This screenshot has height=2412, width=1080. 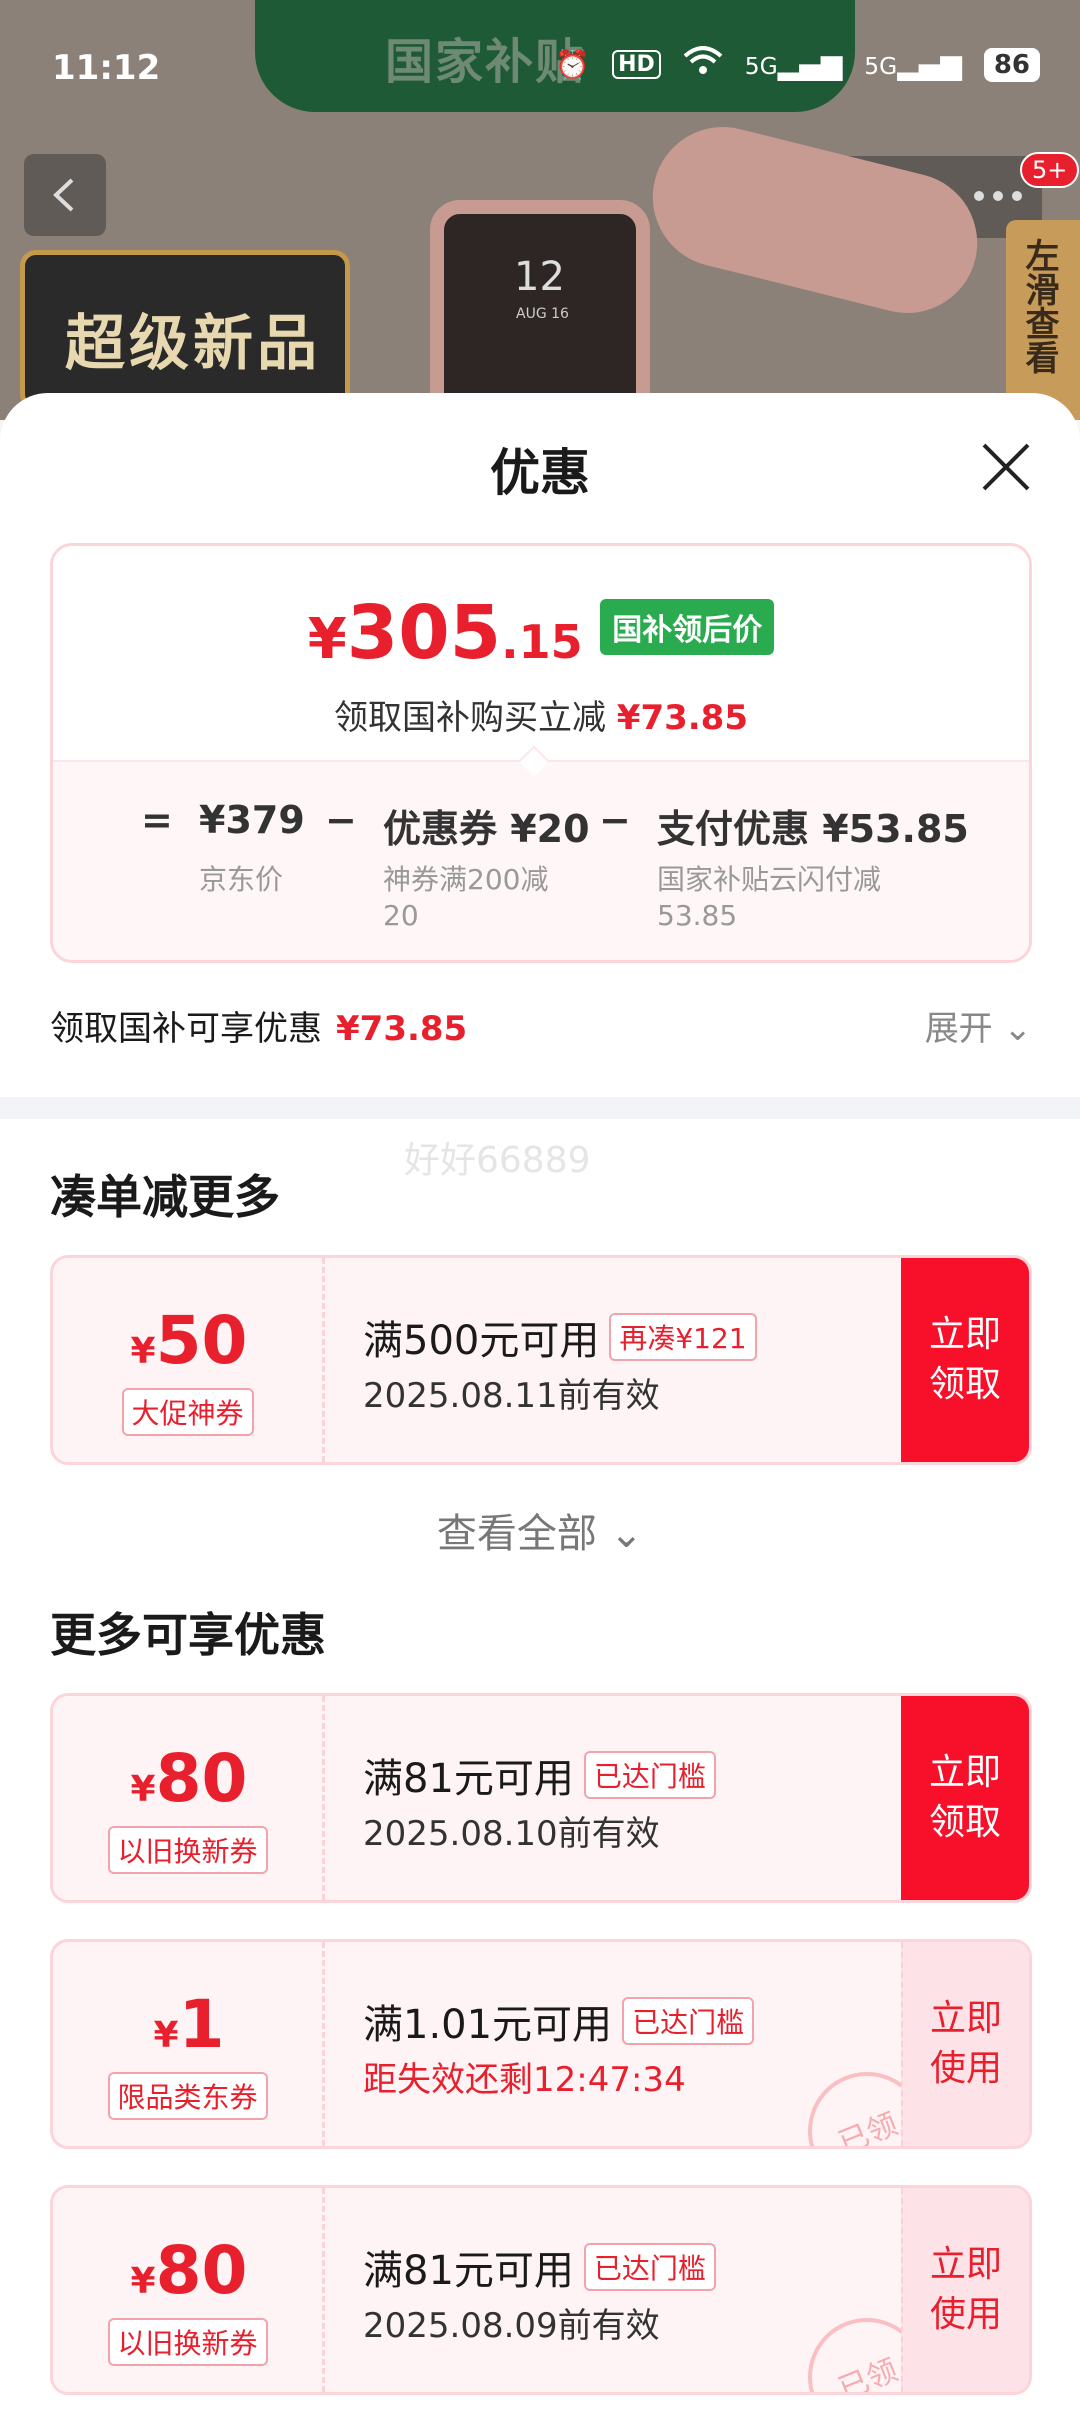 What do you see at coordinates (486, 829) in the screenshot?
I see `formula-value: 优惠券 ¥20` at bounding box center [486, 829].